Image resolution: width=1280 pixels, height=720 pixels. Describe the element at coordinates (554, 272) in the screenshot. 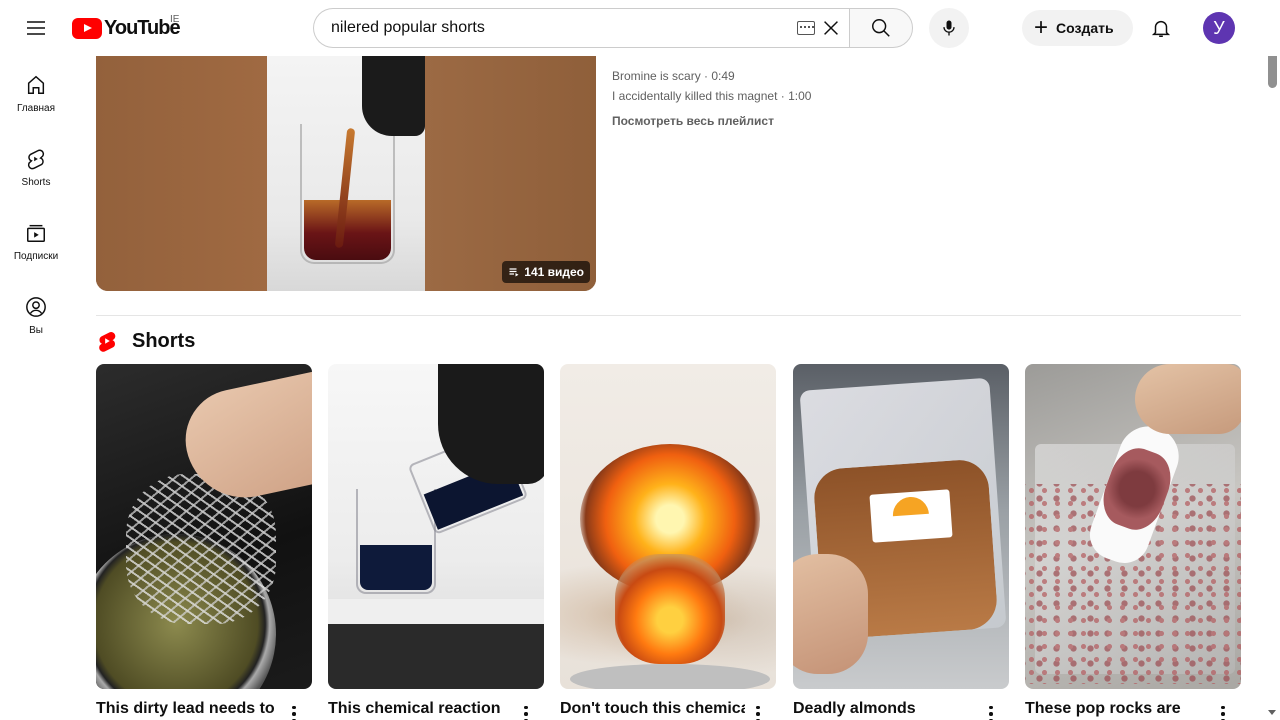

I see `playlist-count-text: 141 видео` at that location.